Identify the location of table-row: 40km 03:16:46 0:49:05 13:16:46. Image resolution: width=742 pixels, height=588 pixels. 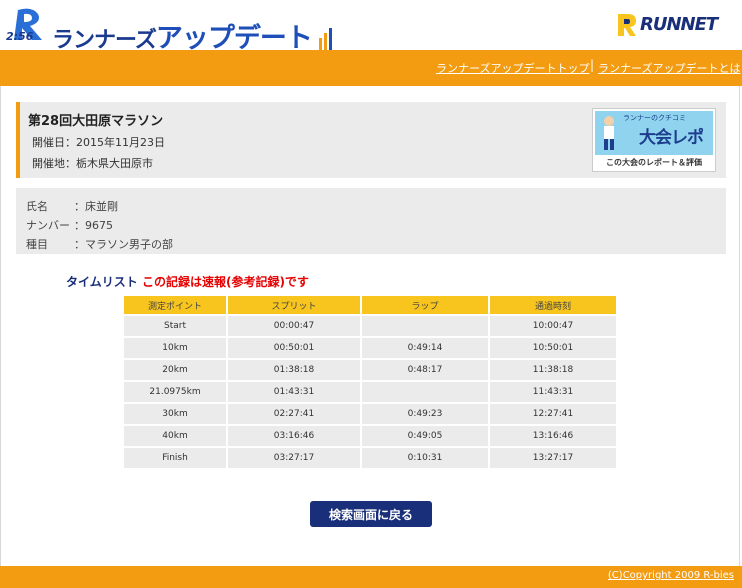
(370, 436).